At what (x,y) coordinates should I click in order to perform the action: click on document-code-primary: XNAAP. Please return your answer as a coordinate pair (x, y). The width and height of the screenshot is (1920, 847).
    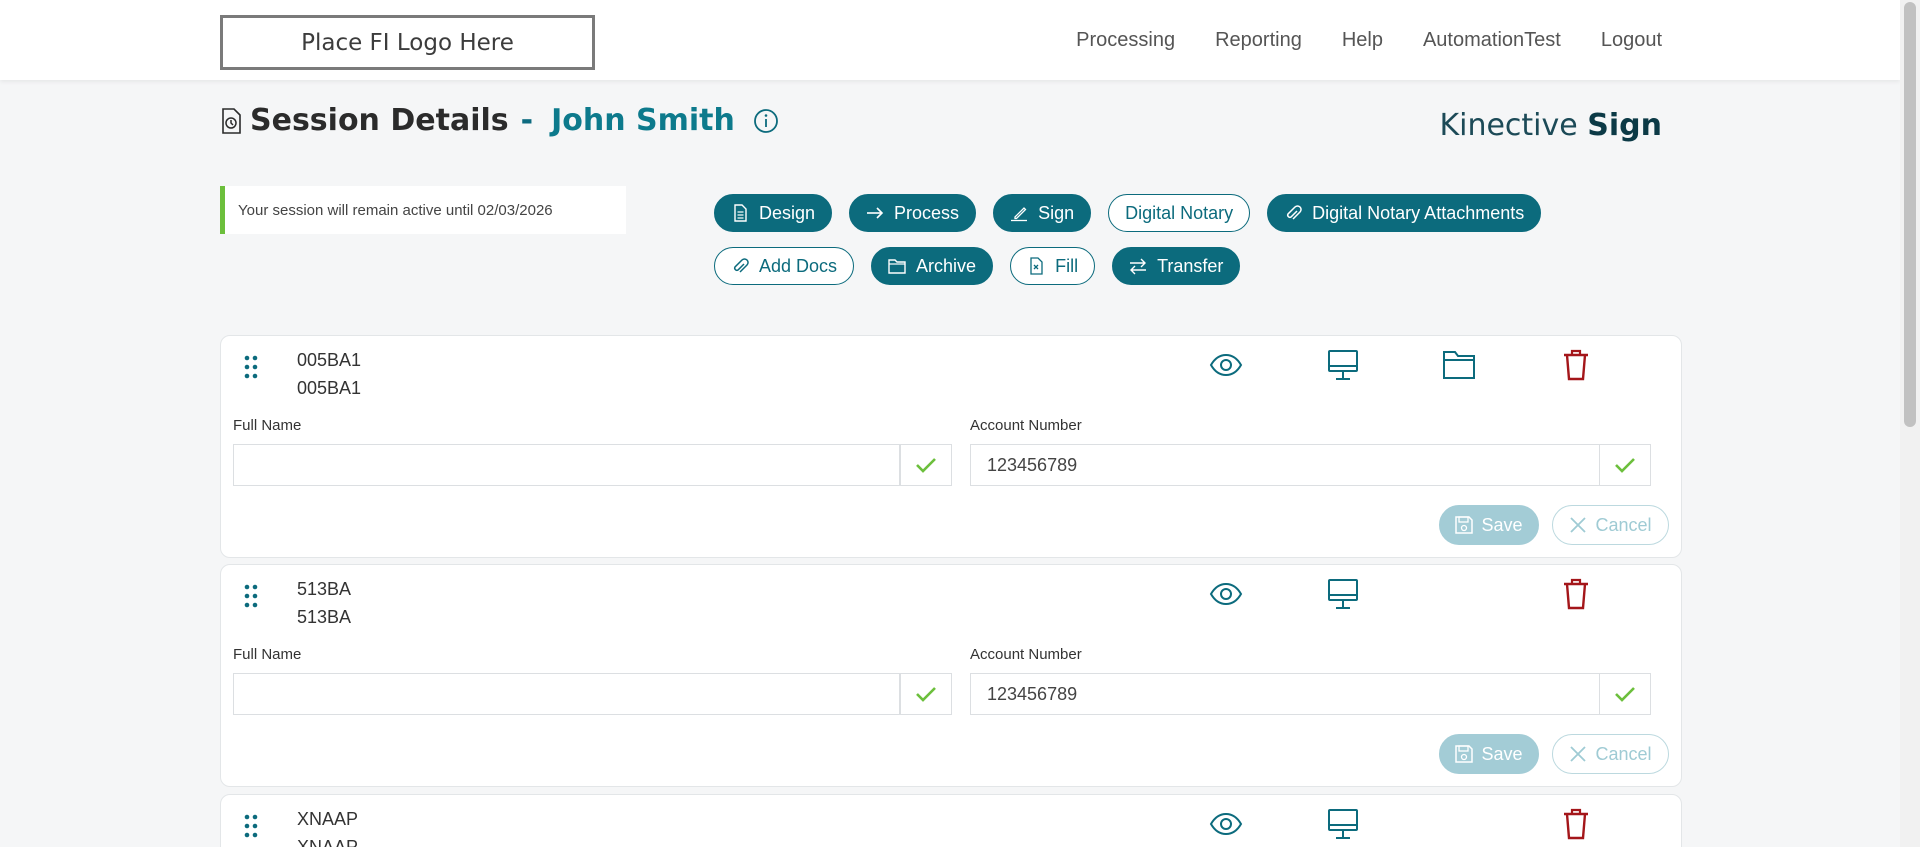
    Looking at the image, I should click on (328, 819).